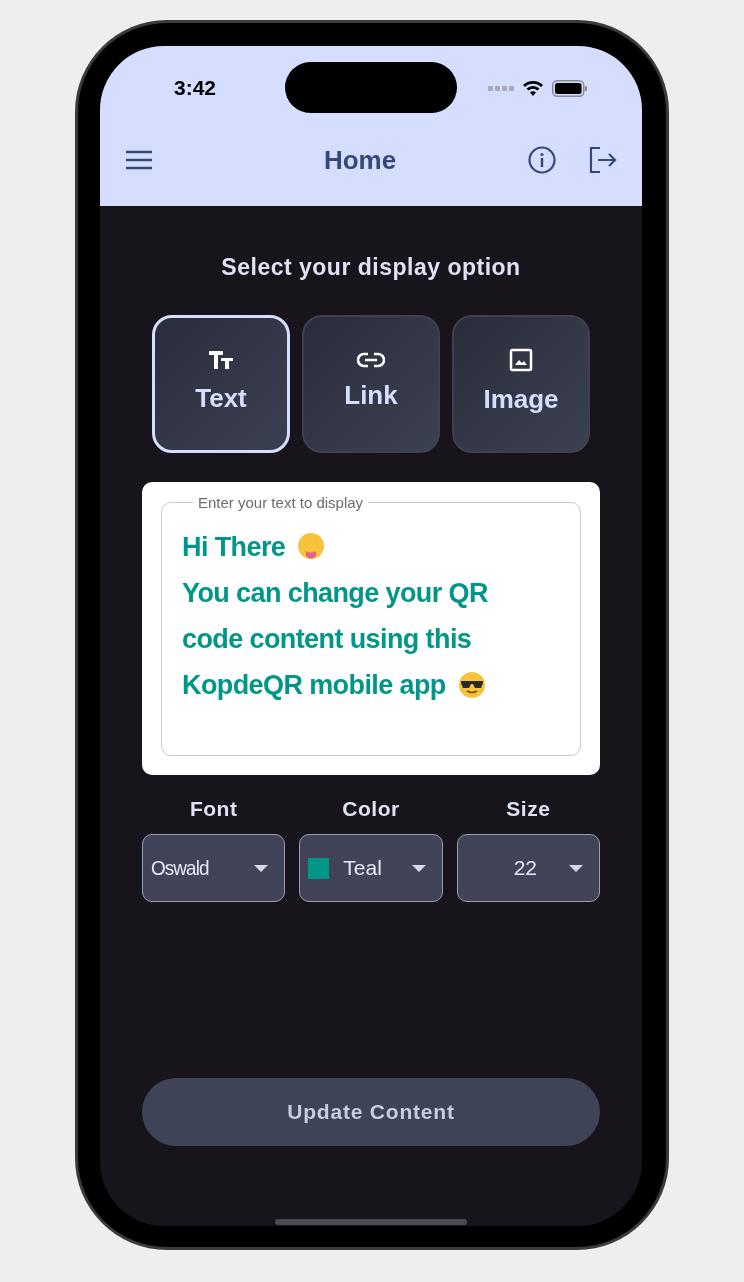 The image size is (744, 1282). I want to click on dropdown: Oswald, so click(214, 868).